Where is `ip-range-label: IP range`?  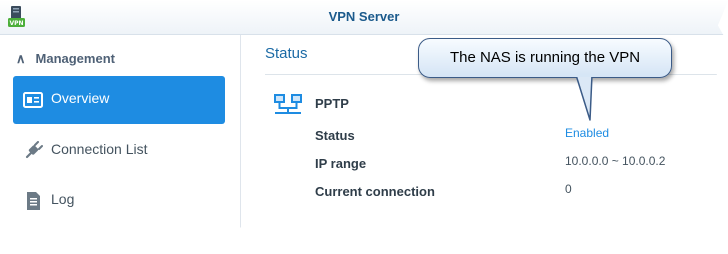
ip-range-label: IP range is located at coordinates (341, 163).